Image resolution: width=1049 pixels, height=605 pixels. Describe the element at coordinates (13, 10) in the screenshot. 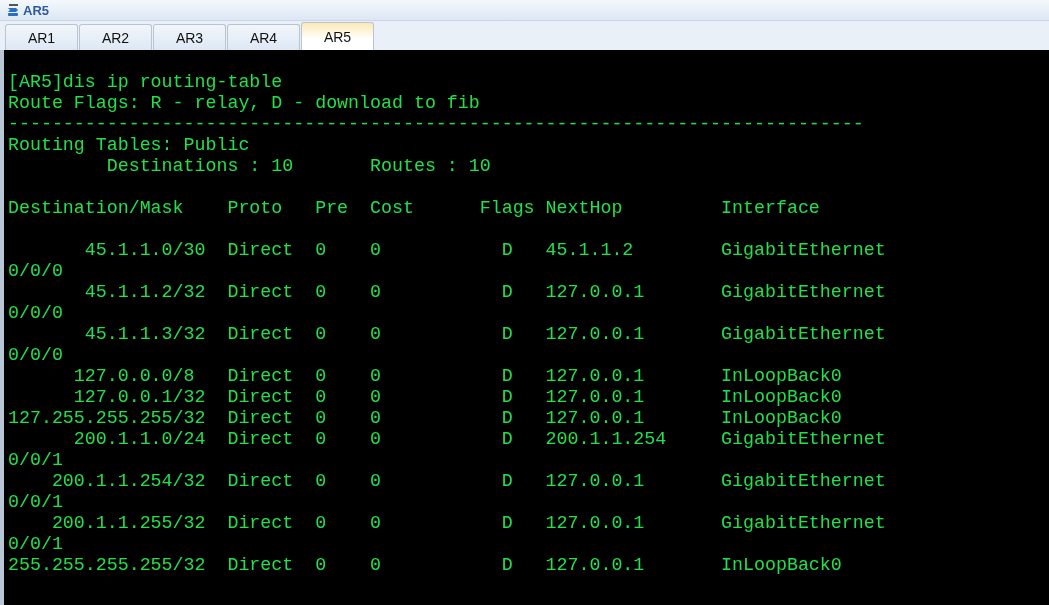

I see `app-icon` at that location.